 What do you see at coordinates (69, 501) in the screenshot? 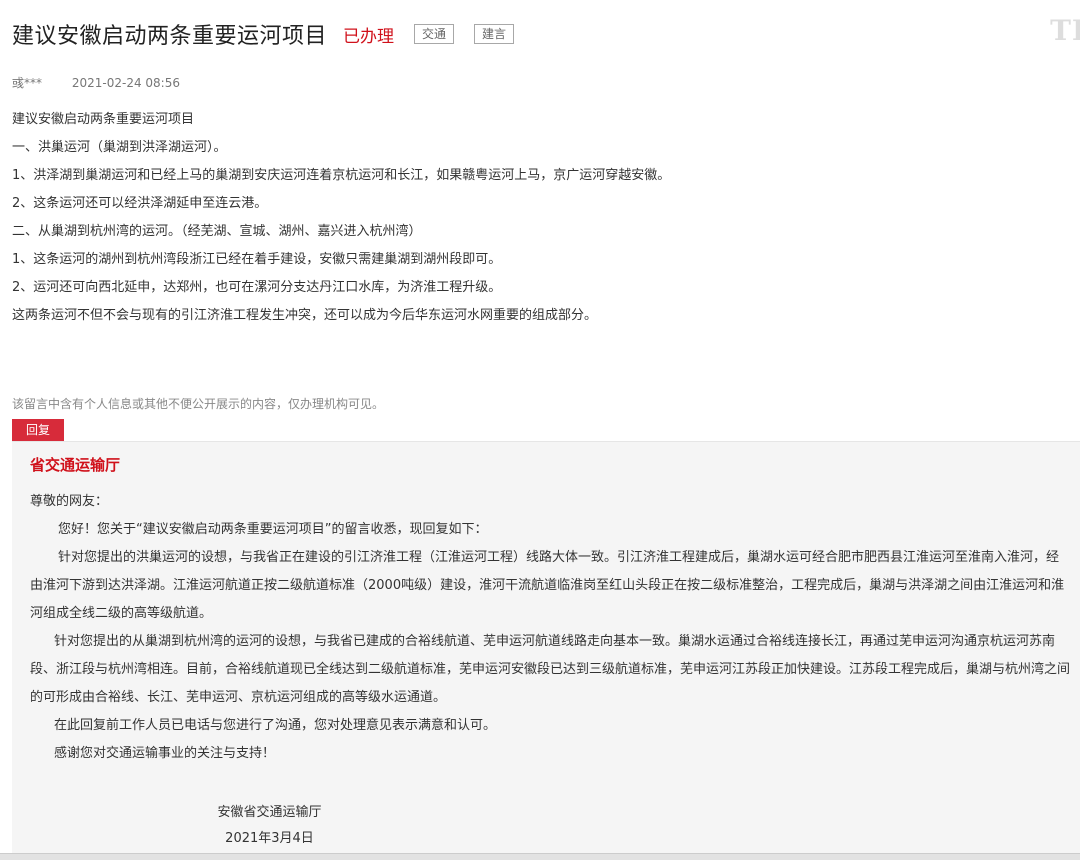
I see `reply-greeting: 尊敬的网友：` at bounding box center [69, 501].